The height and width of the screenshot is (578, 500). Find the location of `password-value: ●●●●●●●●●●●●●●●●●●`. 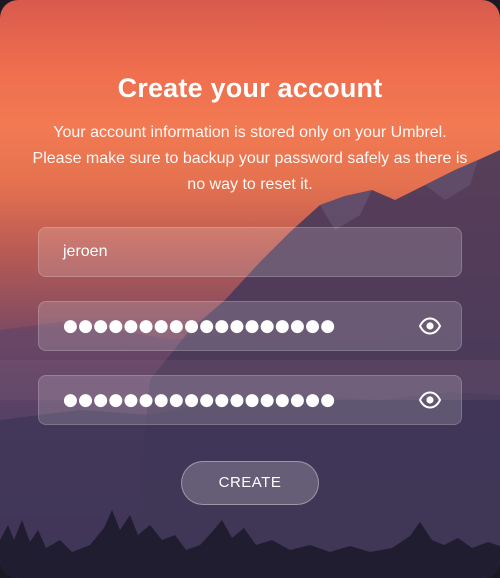

password-value: ●●●●●●●●●●●●●●●●●● is located at coordinates (199, 326).